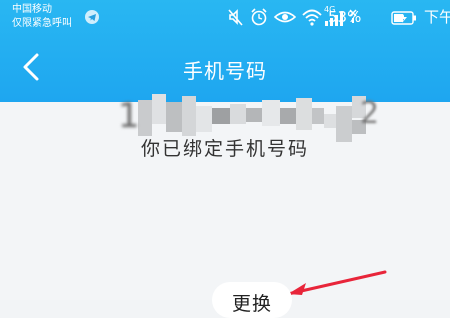 Image resolution: width=450 pixels, height=318 pixels. What do you see at coordinates (437, 17) in the screenshot?
I see `clock-partial: 下午` at bounding box center [437, 17].